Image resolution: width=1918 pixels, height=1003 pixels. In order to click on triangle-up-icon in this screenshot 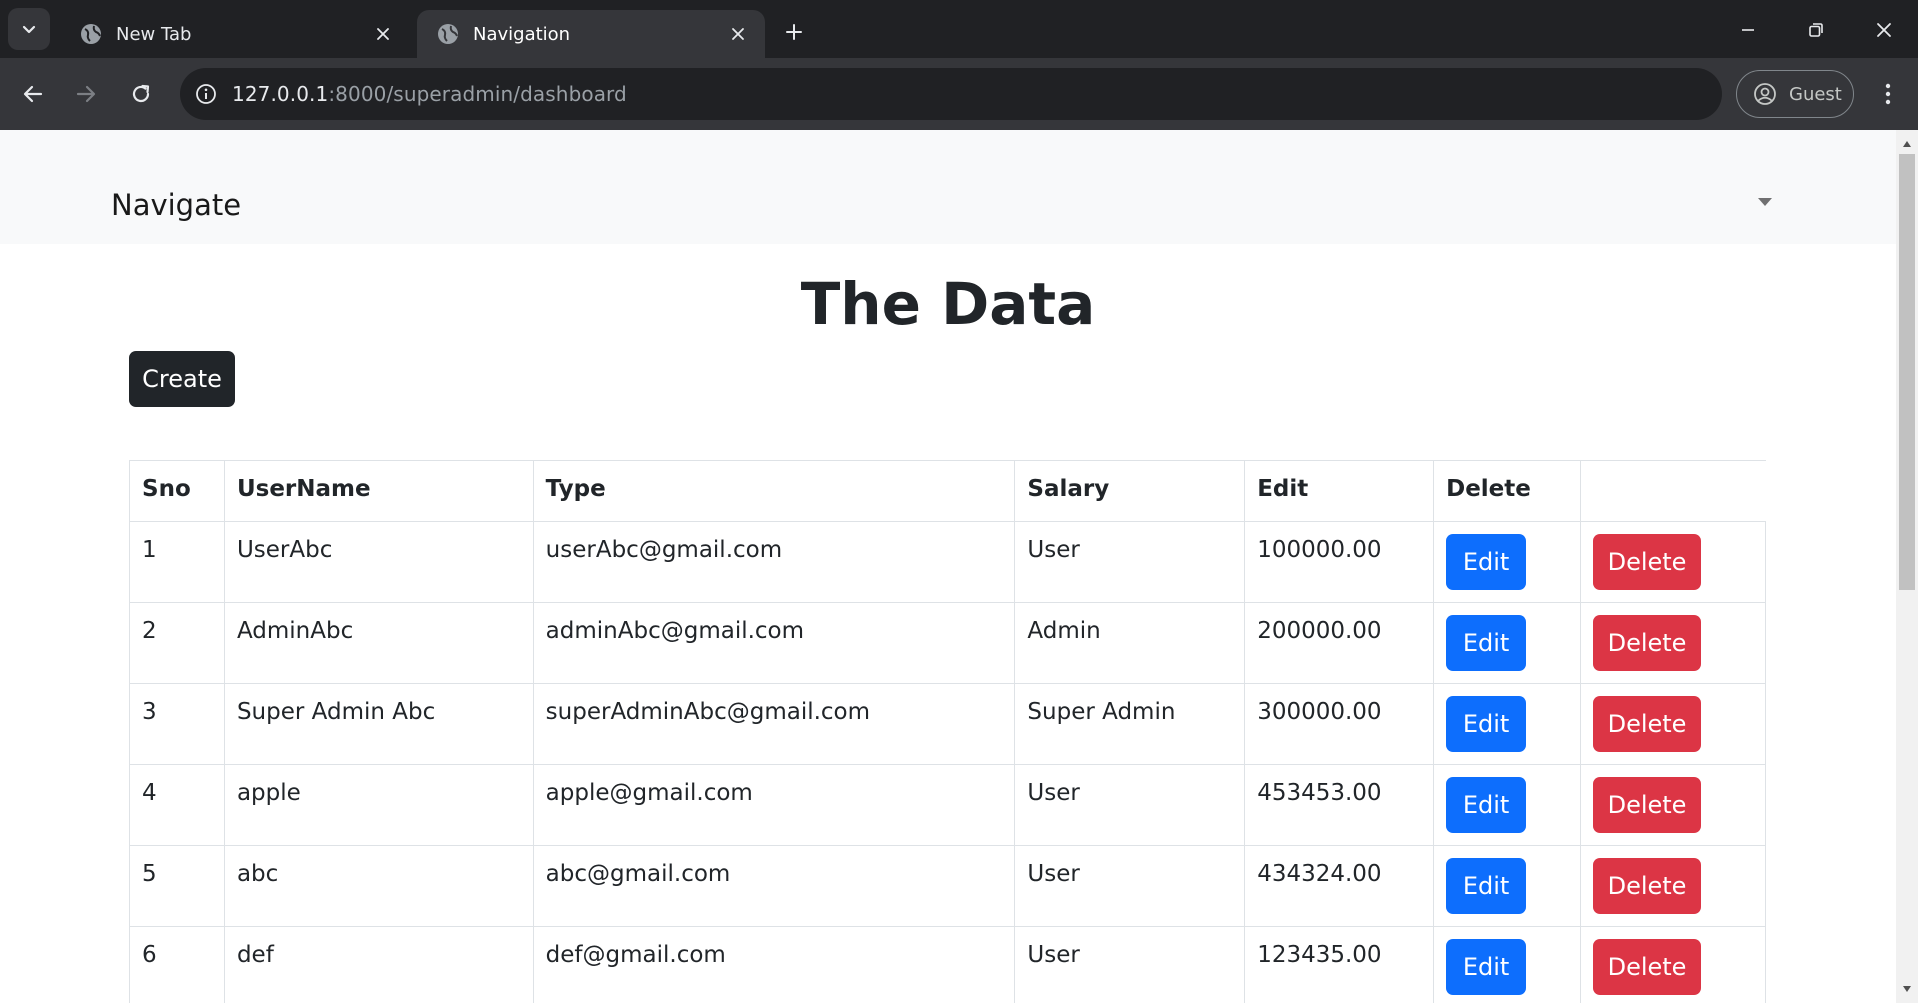, I will do `click(1907, 144)`.